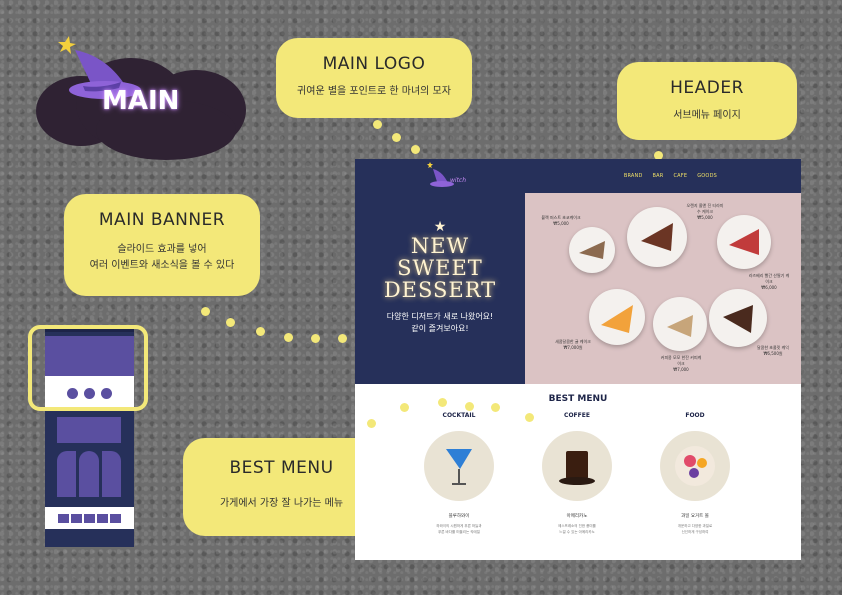 This screenshot has width=842, height=595. Describe the element at coordinates (440, 175) in the screenshot. I see `witch-hat-logo-icon` at that location.